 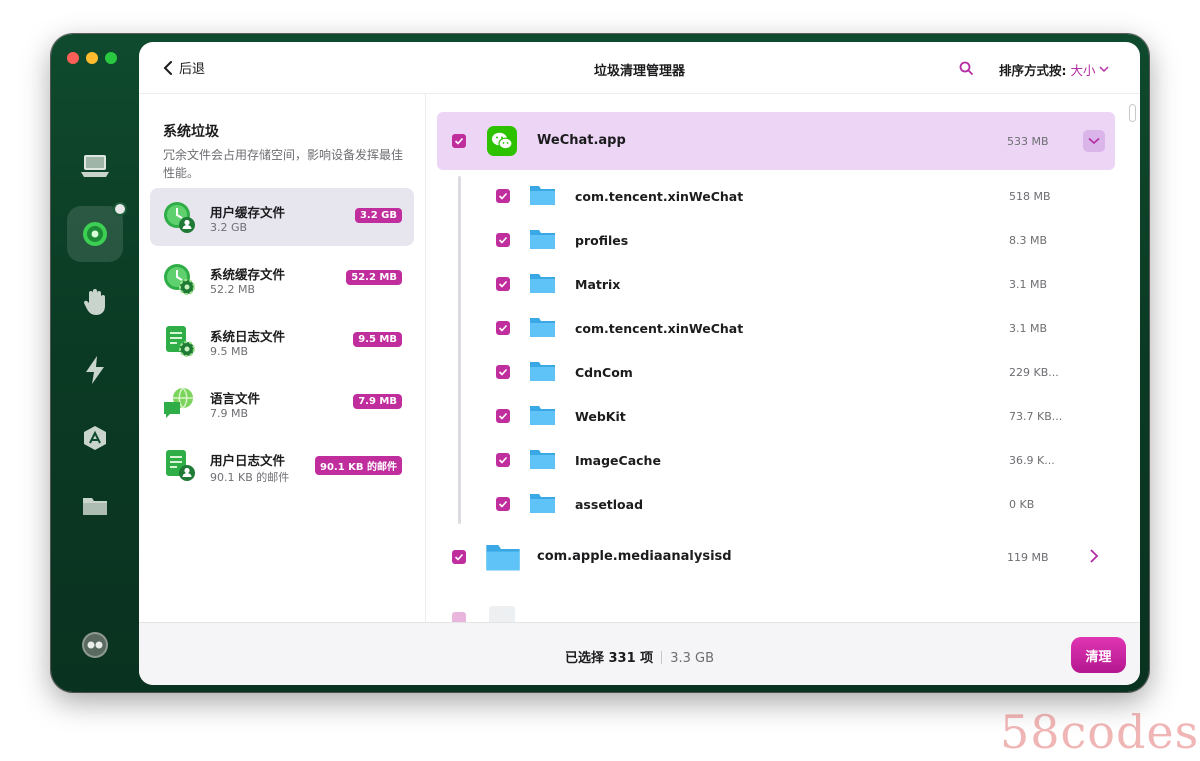 I want to click on top-bar: 后退 垃圾清理管理器 排序方式按: 大小, so click(x=639, y=68).